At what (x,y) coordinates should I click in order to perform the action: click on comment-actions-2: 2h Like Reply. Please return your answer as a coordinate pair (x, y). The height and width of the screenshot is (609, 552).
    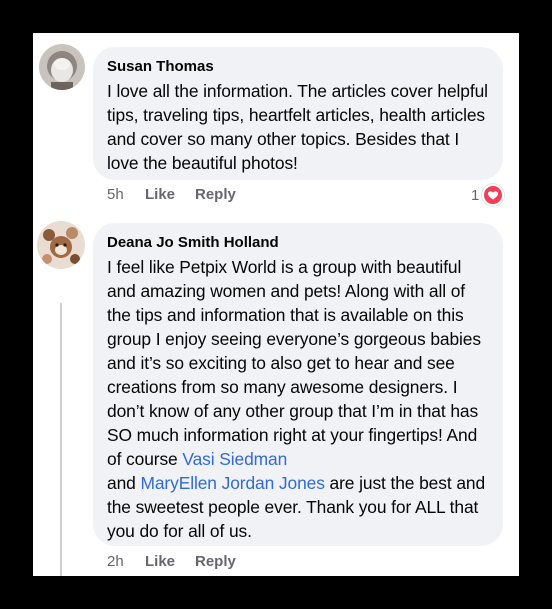
    Looking at the image, I should click on (171, 562).